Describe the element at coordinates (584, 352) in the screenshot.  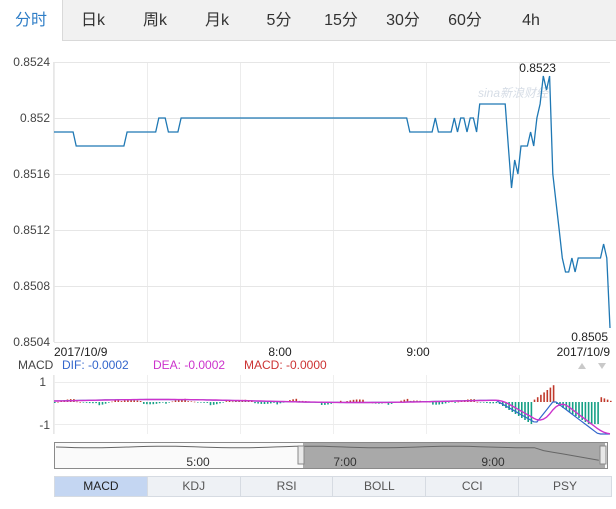
I see `x-tick-label-3: 2017/10/9` at that location.